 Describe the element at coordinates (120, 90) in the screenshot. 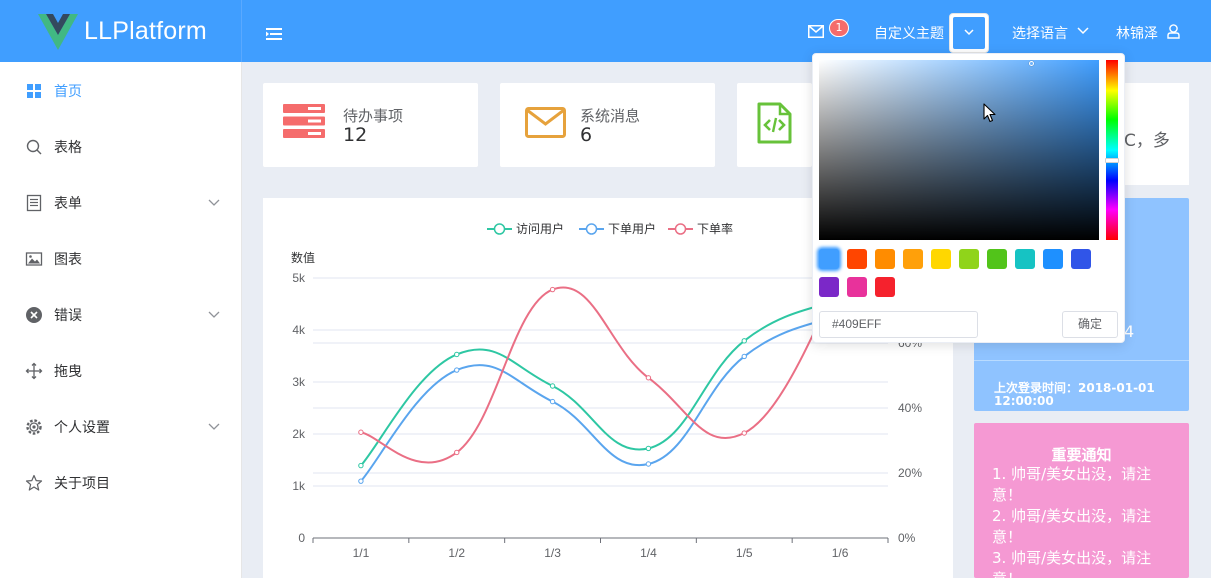

I see `sidebar-item-home: 首页` at that location.